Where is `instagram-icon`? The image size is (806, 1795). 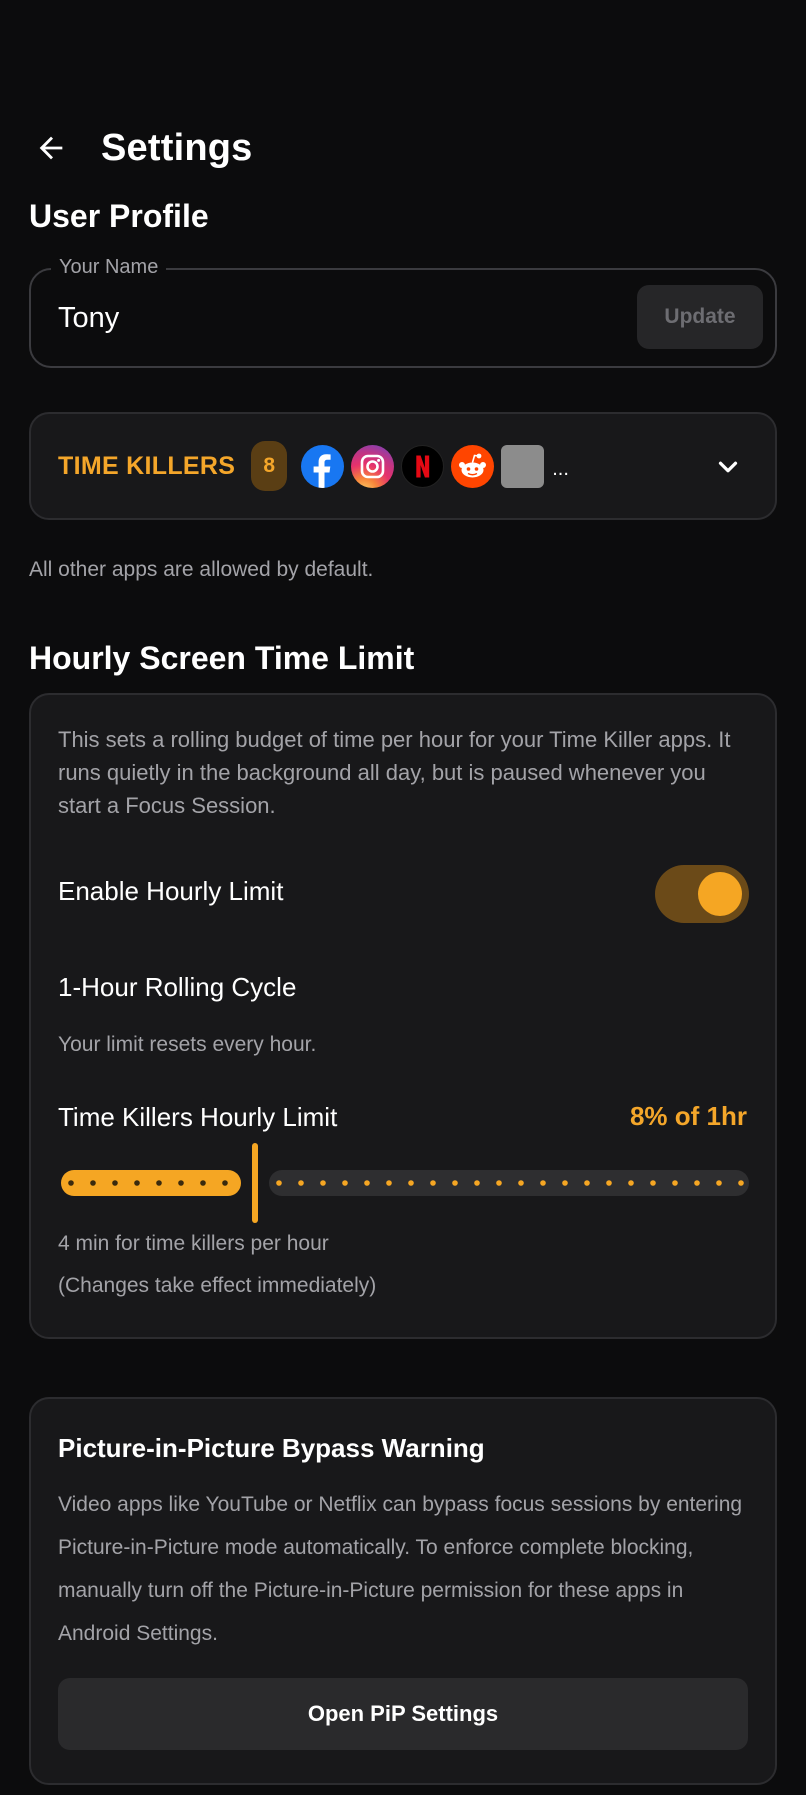
instagram-icon is located at coordinates (373, 466).